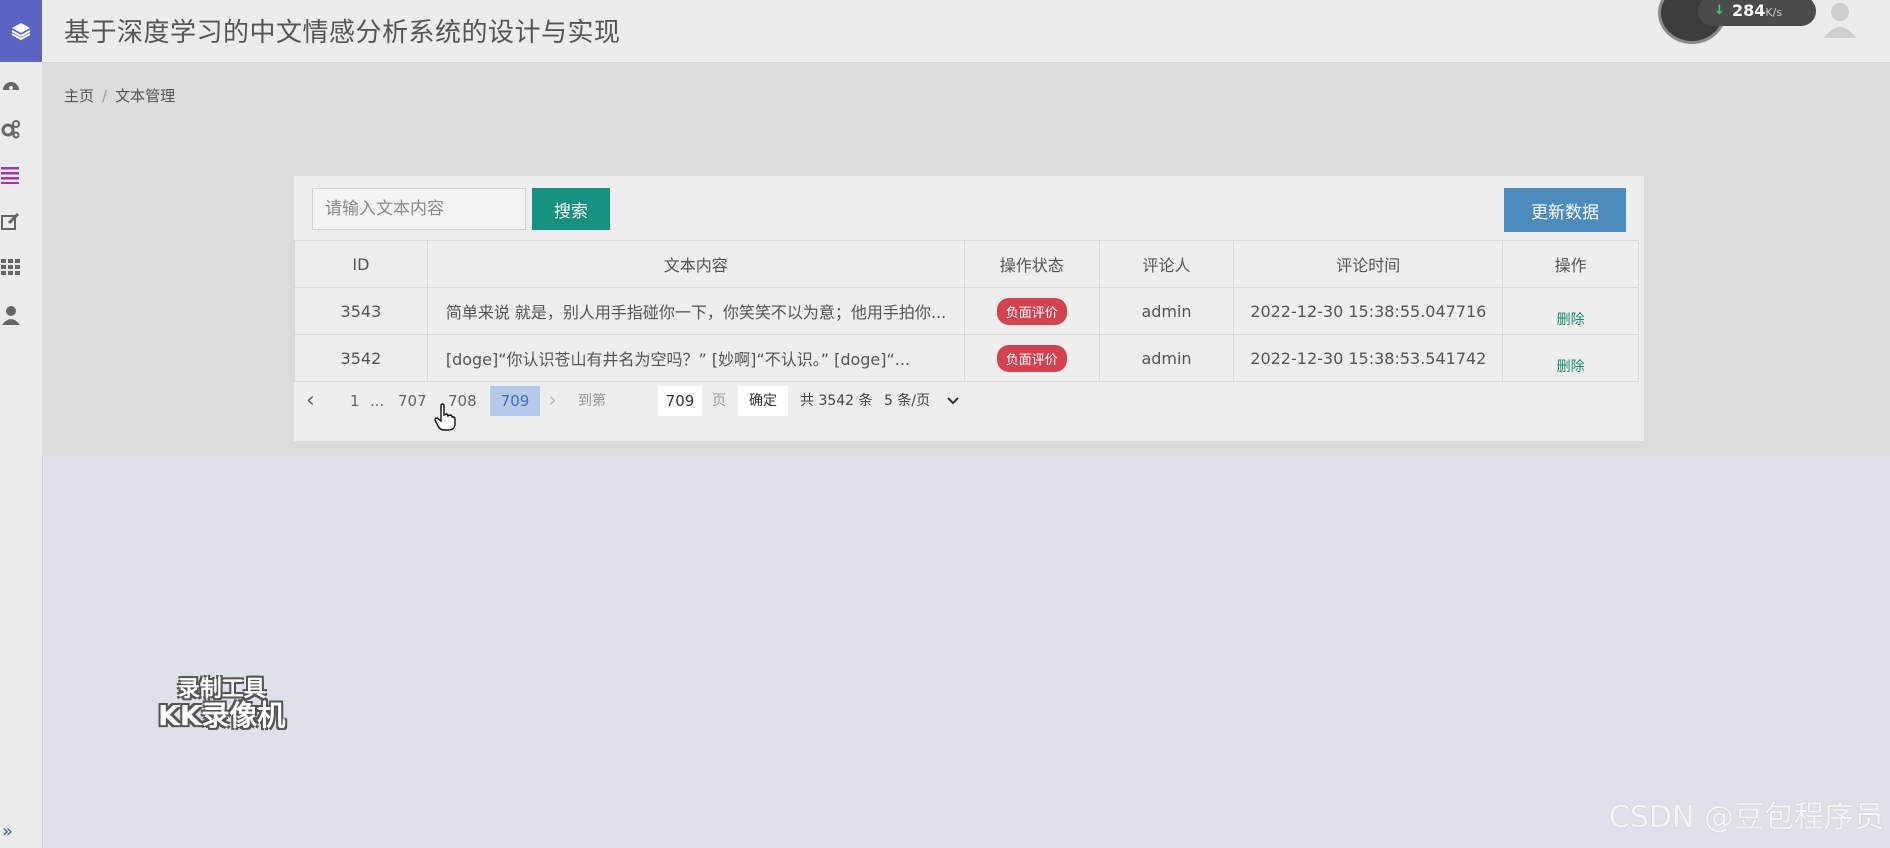 The width and height of the screenshot is (1890, 848). I want to click on breadcrumb: 主页 / 文本管理, so click(119, 95).